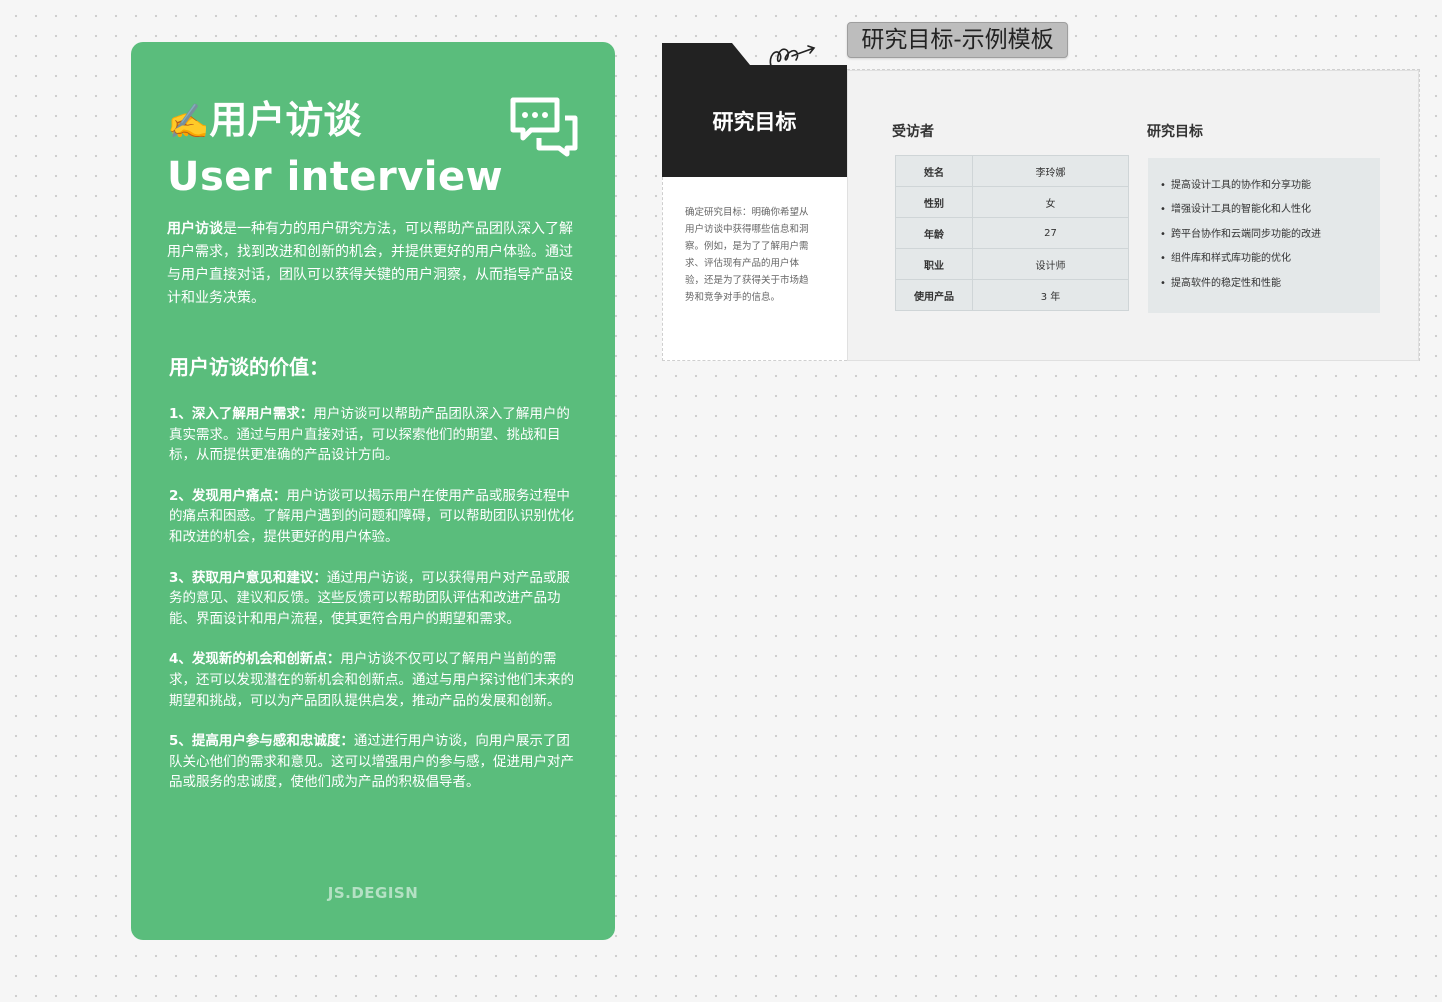 Image resolution: width=1442 pixels, height=1002 pixels. I want to click on folder-tab-shape, so click(706, 54).